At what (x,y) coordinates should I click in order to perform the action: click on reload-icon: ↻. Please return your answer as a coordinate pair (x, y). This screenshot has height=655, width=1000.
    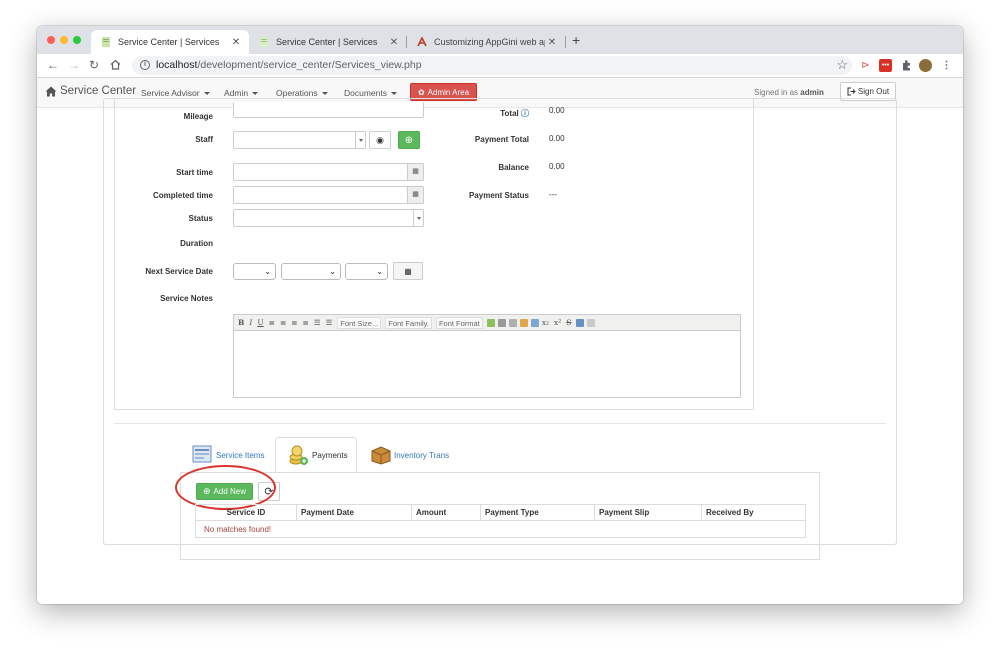
    Looking at the image, I should click on (94, 65).